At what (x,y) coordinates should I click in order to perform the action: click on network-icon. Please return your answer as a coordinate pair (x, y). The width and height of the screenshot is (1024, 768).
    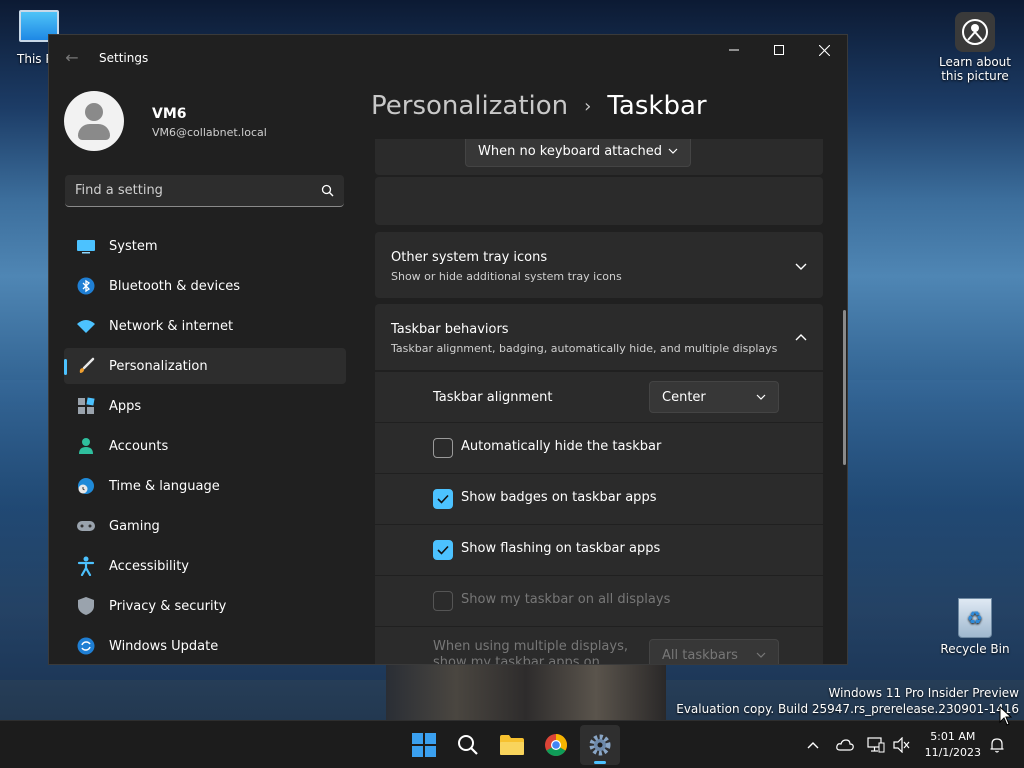
    Looking at the image, I should click on (876, 745).